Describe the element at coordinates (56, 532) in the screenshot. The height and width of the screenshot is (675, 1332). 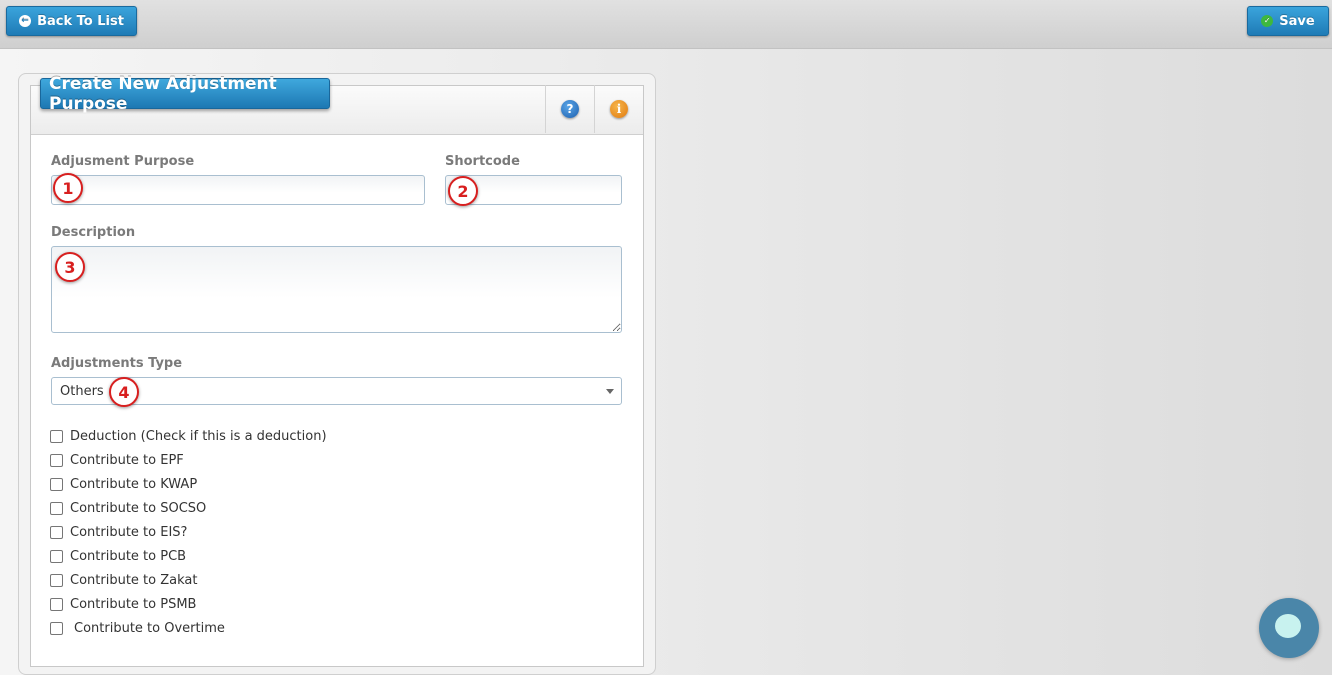
I see `eis-checkbox` at that location.